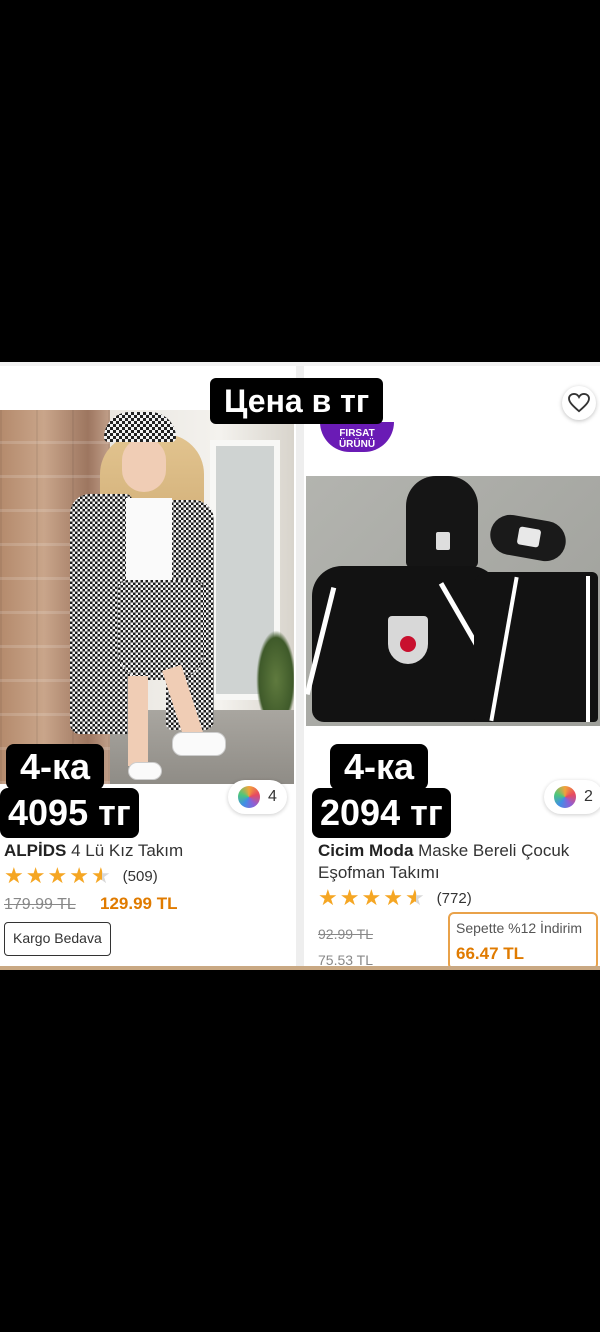  I want to click on deal-badge: FIRSAT ÜRÜNÜ, so click(357, 437).